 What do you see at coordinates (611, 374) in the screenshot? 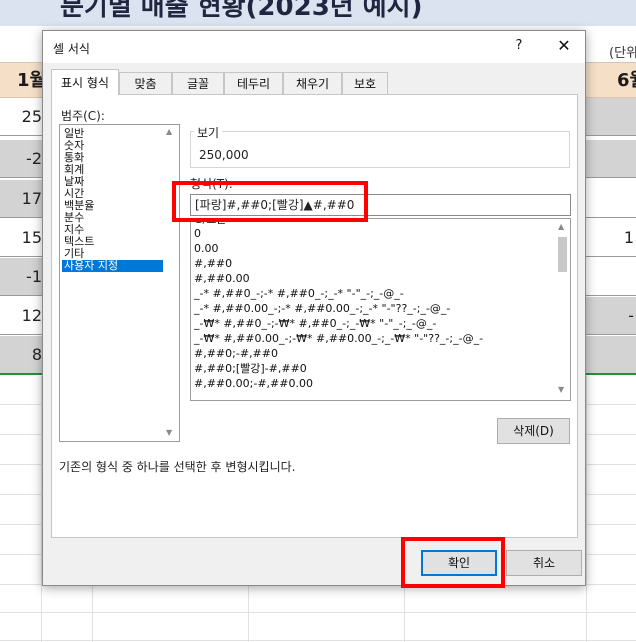
I see `table-bottom-border-right` at bounding box center [611, 374].